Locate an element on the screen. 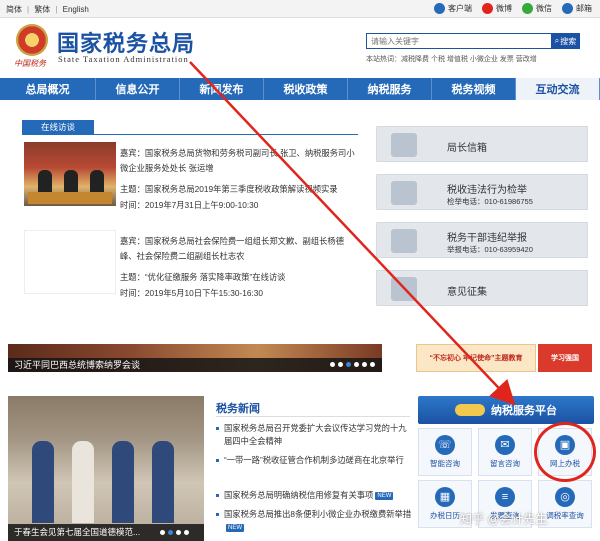  message-icon: ✉ is located at coordinates (505, 445).